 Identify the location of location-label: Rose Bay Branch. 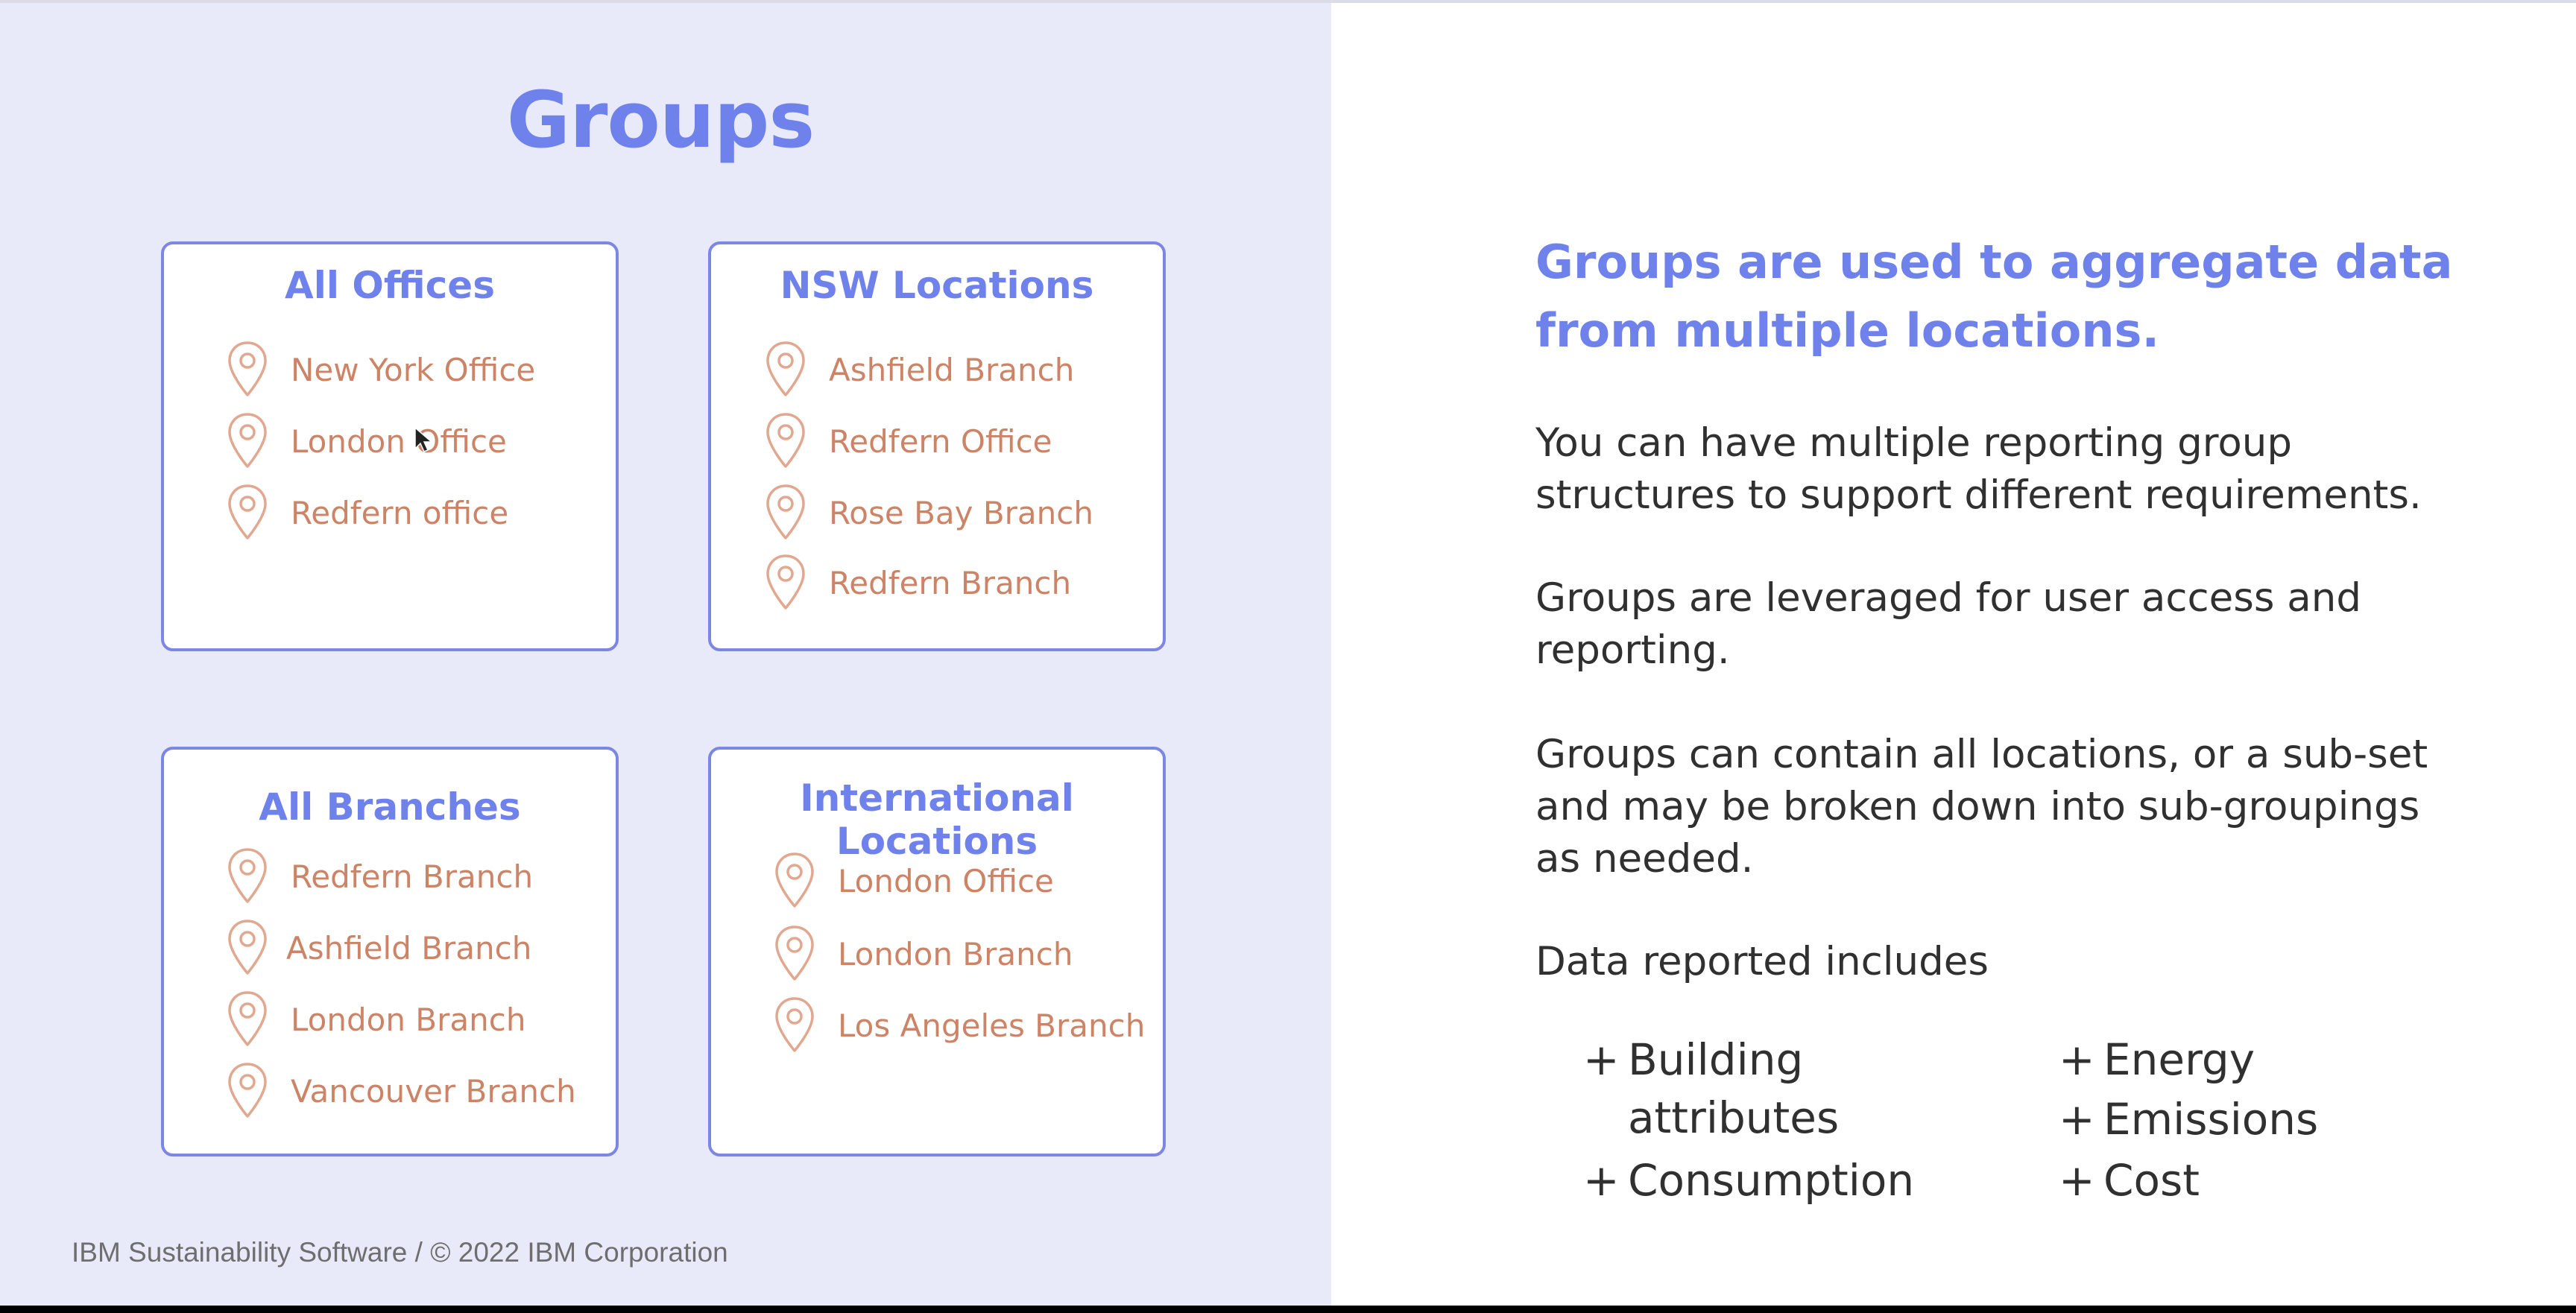
(961, 512).